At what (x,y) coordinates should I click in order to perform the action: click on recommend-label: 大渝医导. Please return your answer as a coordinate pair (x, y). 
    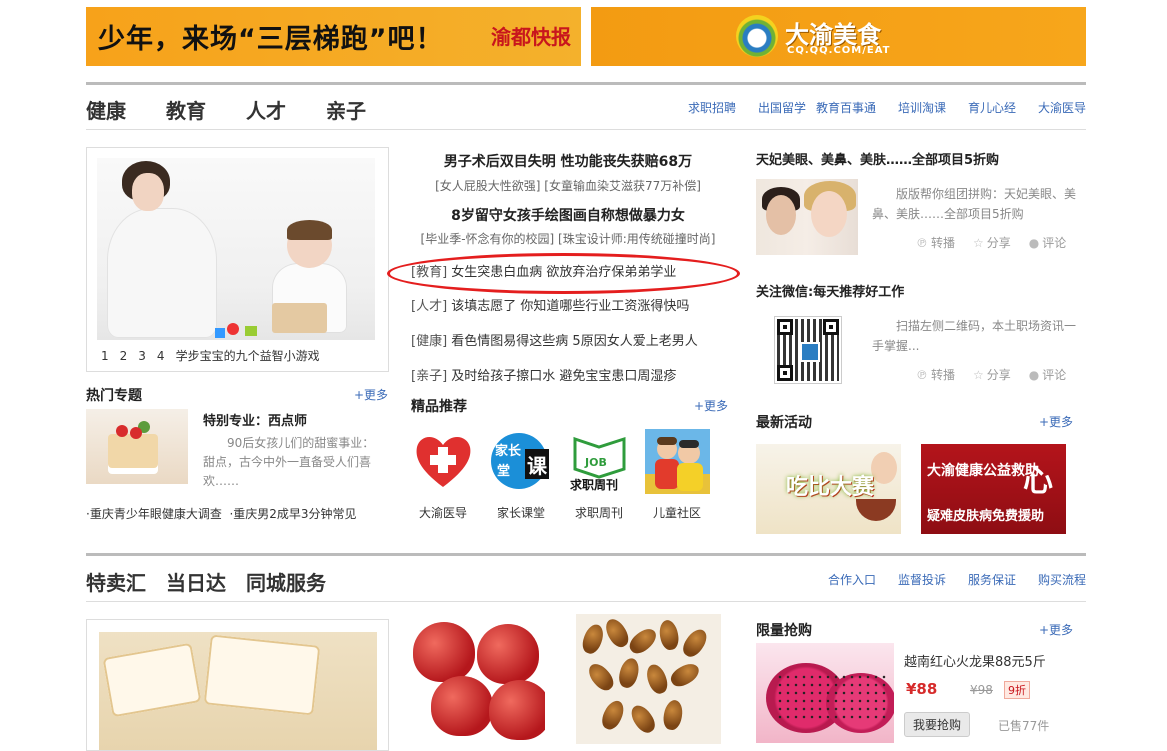
    Looking at the image, I should click on (443, 512).